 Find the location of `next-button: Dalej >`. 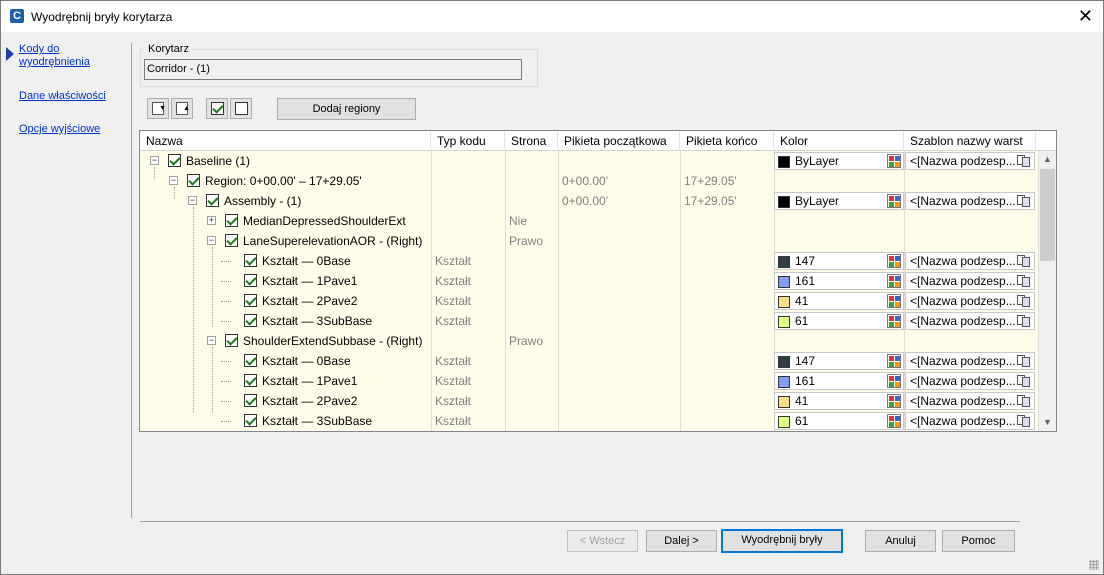

next-button: Dalej > is located at coordinates (681, 541).